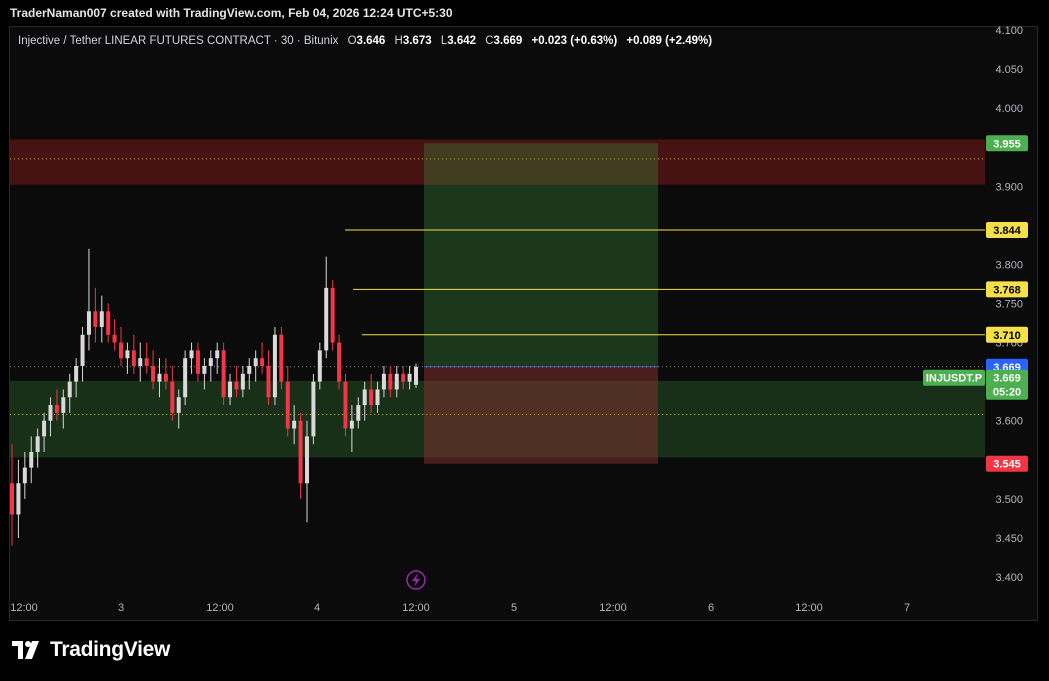  I want to click on close-label: C, so click(489, 41).